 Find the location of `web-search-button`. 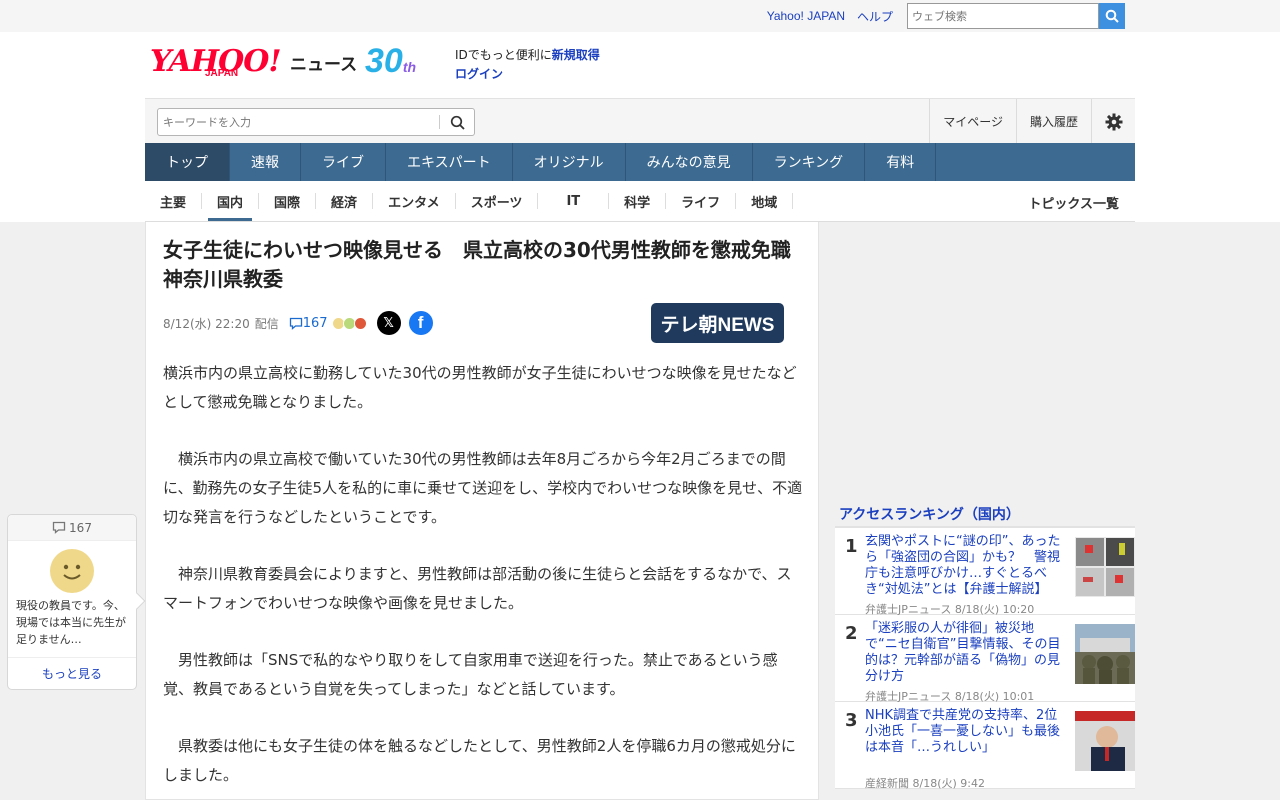

web-search-button is located at coordinates (1112, 16).